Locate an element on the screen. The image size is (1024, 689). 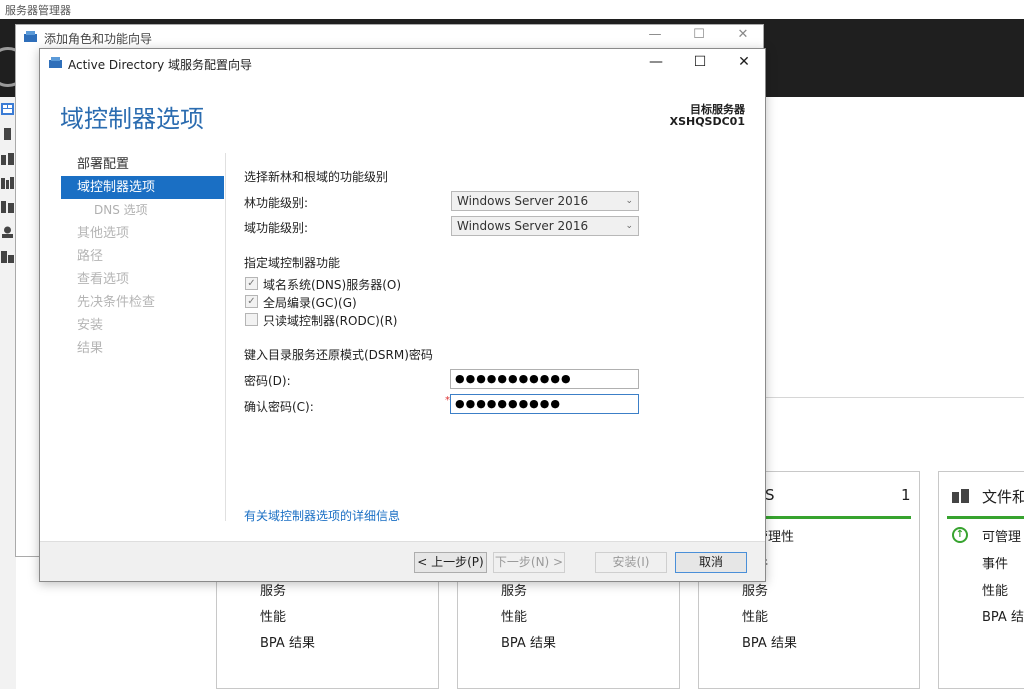
nav-item-installation: 安装 is located at coordinates (90, 325).